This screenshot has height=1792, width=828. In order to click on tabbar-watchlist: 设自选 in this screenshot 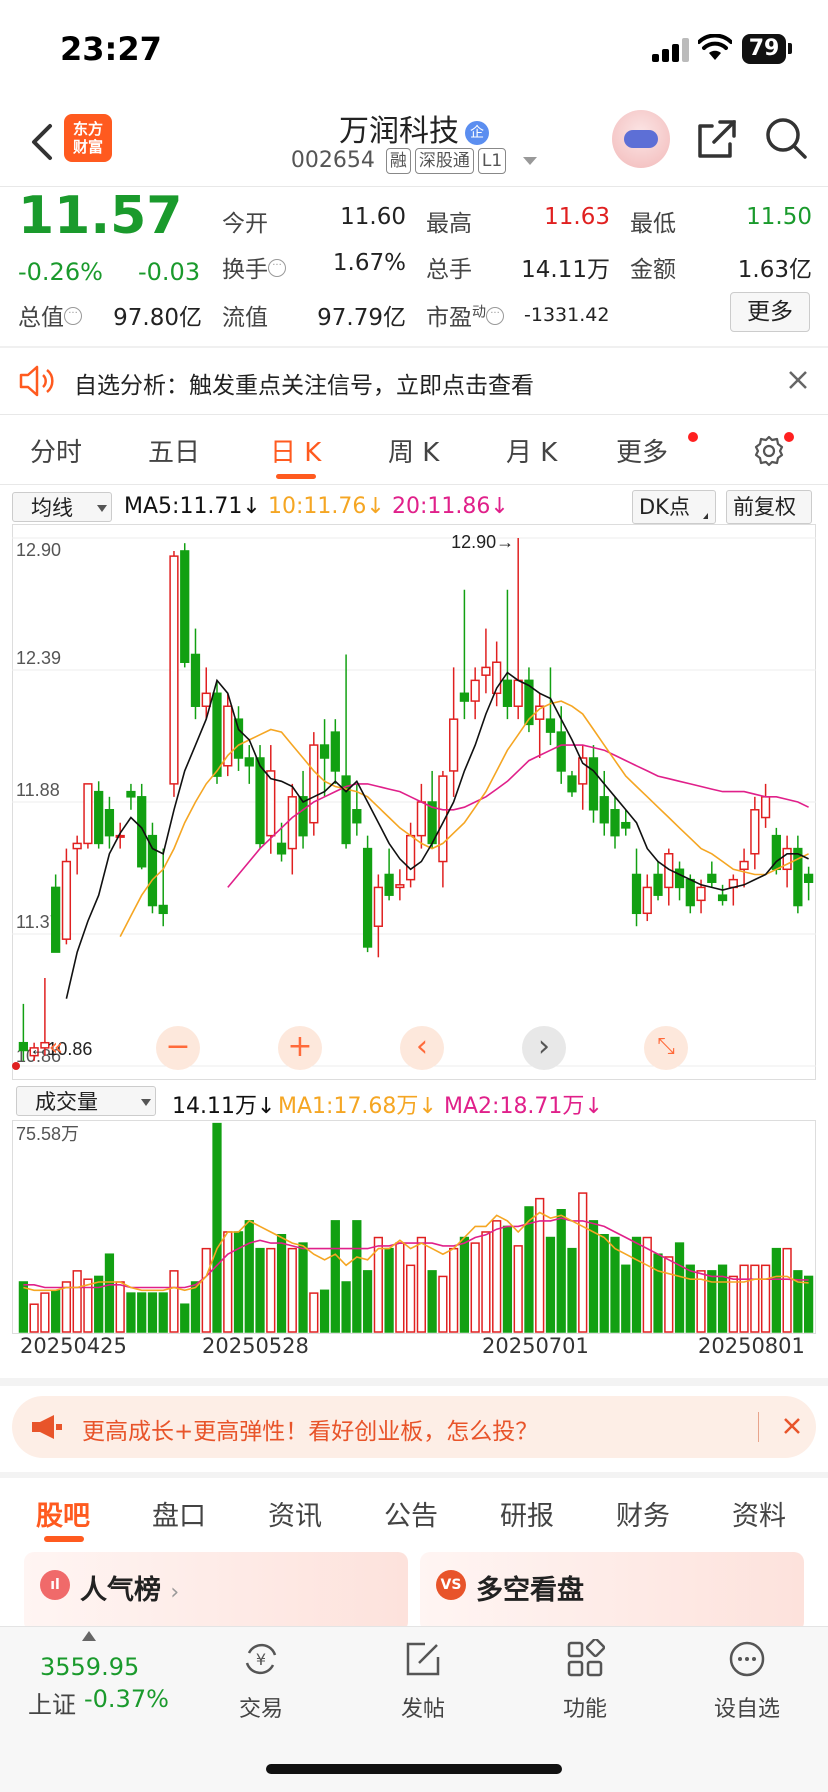, I will do `click(747, 1681)`.